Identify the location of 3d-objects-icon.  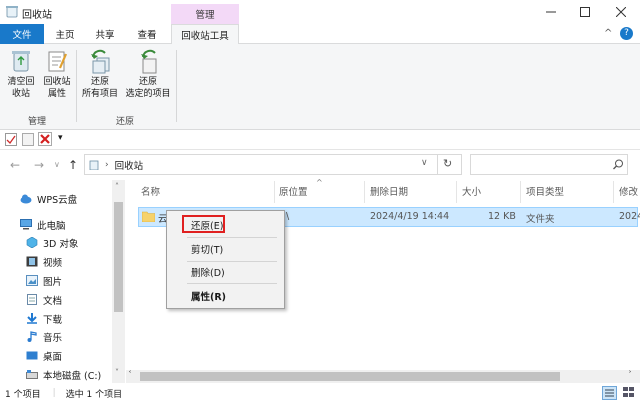
(32, 242).